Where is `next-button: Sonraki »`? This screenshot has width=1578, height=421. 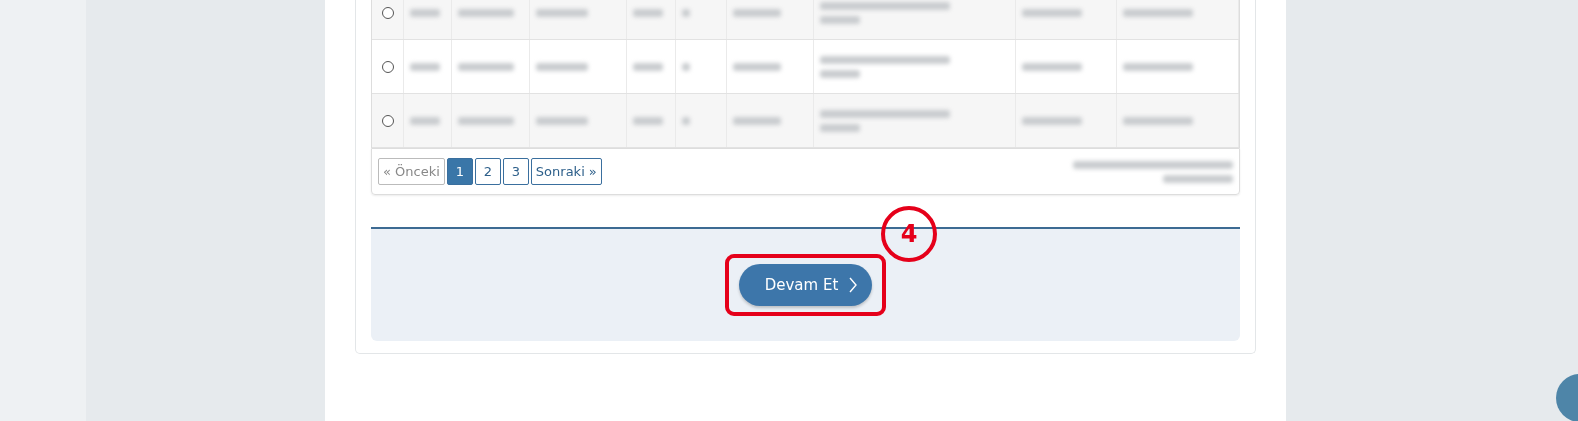 next-button: Sonraki » is located at coordinates (566, 171).